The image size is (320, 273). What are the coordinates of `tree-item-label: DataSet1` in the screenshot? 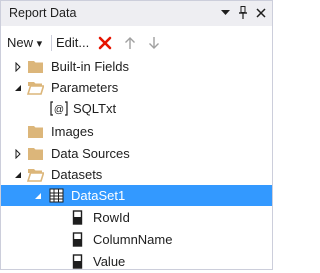 It's located at (98, 195).